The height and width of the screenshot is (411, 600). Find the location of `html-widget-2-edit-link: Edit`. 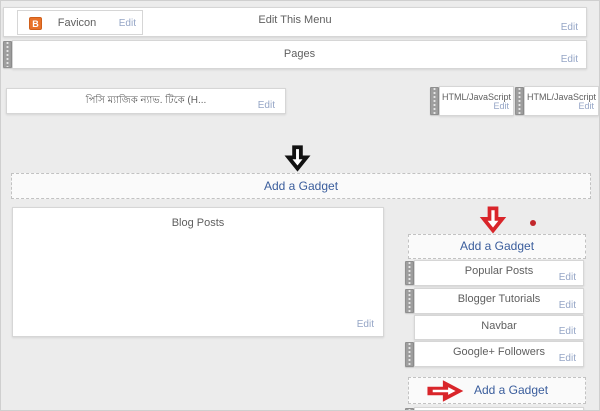

html-widget-2-edit-link: Edit is located at coordinates (586, 106).